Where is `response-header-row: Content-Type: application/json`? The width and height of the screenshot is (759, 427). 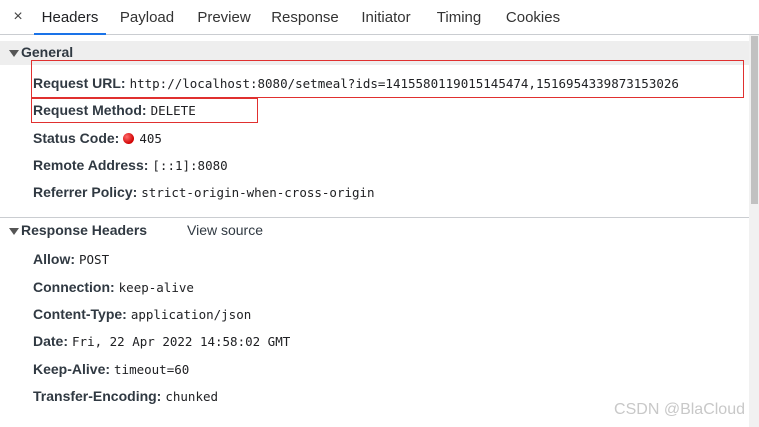 response-header-row: Content-Type: application/json is located at coordinates (142, 314).